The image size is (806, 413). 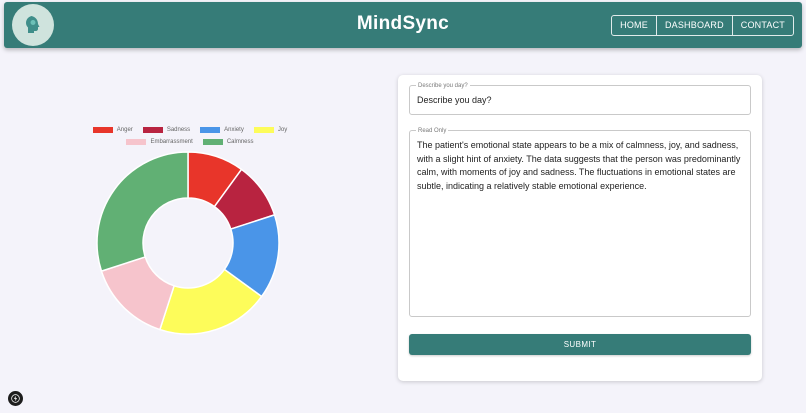 I want to click on nav-menu: HOME DASHBOARD CONTACT, so click(x=702, y=25).